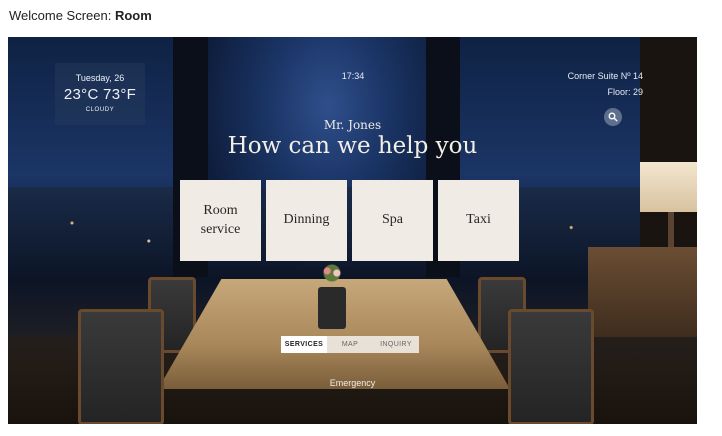 The image size is (722, 436). I want to click on weather-widget: Tuesday, 26 23°C 73°F CLOUDY, so click(100, 94).